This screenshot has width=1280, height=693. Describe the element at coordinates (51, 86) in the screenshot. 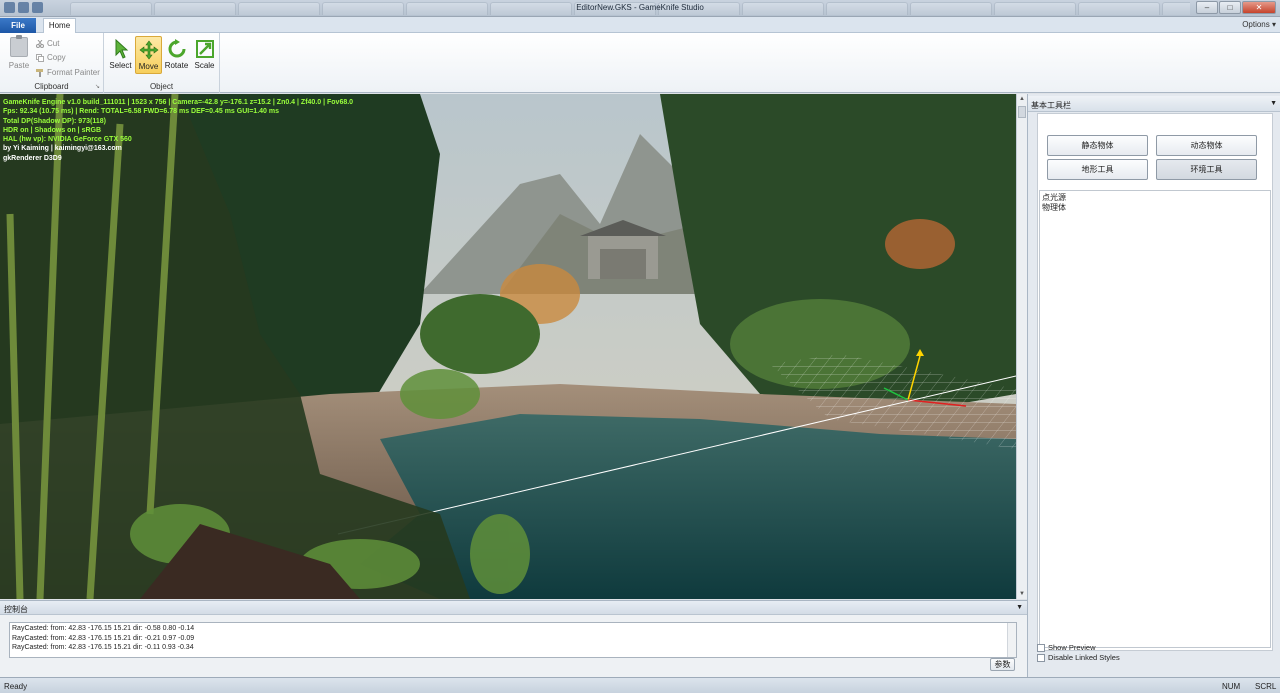

I see `clipboard-group-label: Clipboard` at that location.